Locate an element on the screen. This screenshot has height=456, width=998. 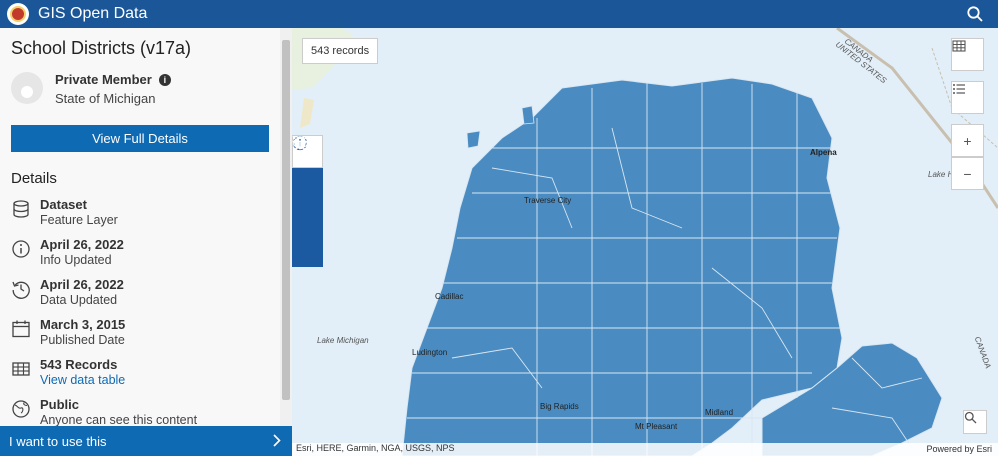
map-label-big-rapids: Big Rapids is located at coordinates (559, 406).